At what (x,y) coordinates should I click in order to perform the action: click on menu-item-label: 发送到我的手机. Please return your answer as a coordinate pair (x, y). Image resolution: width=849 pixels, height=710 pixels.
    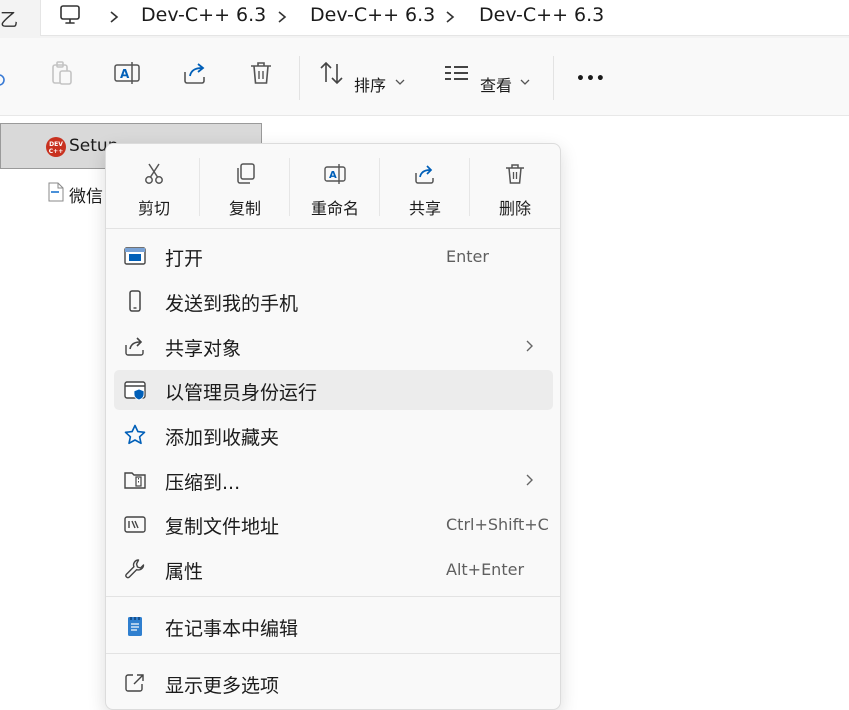
    Looking at the image, I should click on (232, 304).